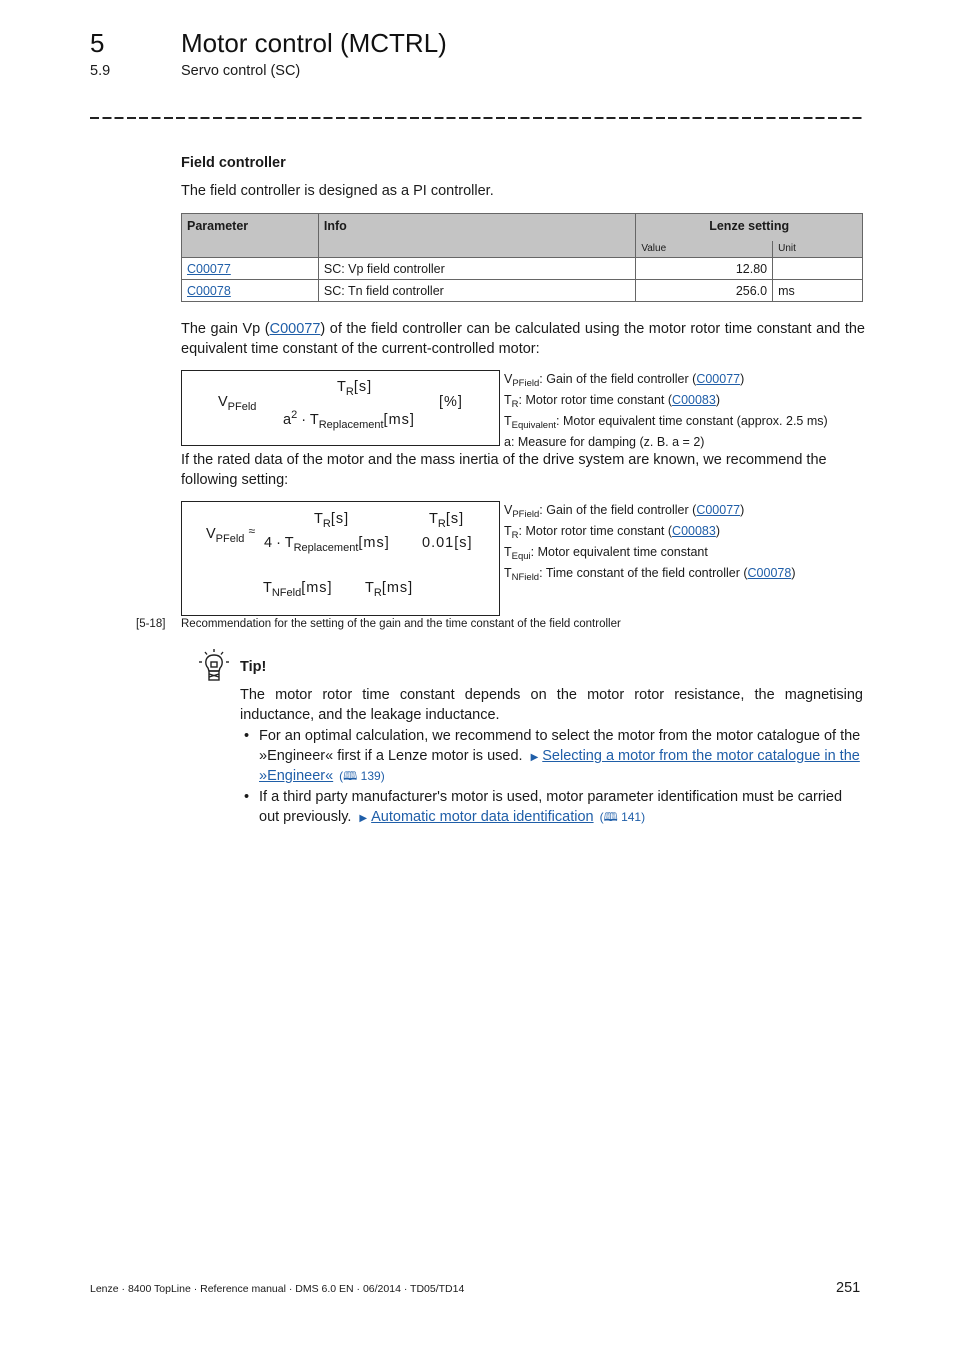  Describe the element at coordinates (340, 408) in the screenshot. I see `formula-gain-box: VPFeld TR[s] a2 · TReplacement[ms] [%]` at that location.